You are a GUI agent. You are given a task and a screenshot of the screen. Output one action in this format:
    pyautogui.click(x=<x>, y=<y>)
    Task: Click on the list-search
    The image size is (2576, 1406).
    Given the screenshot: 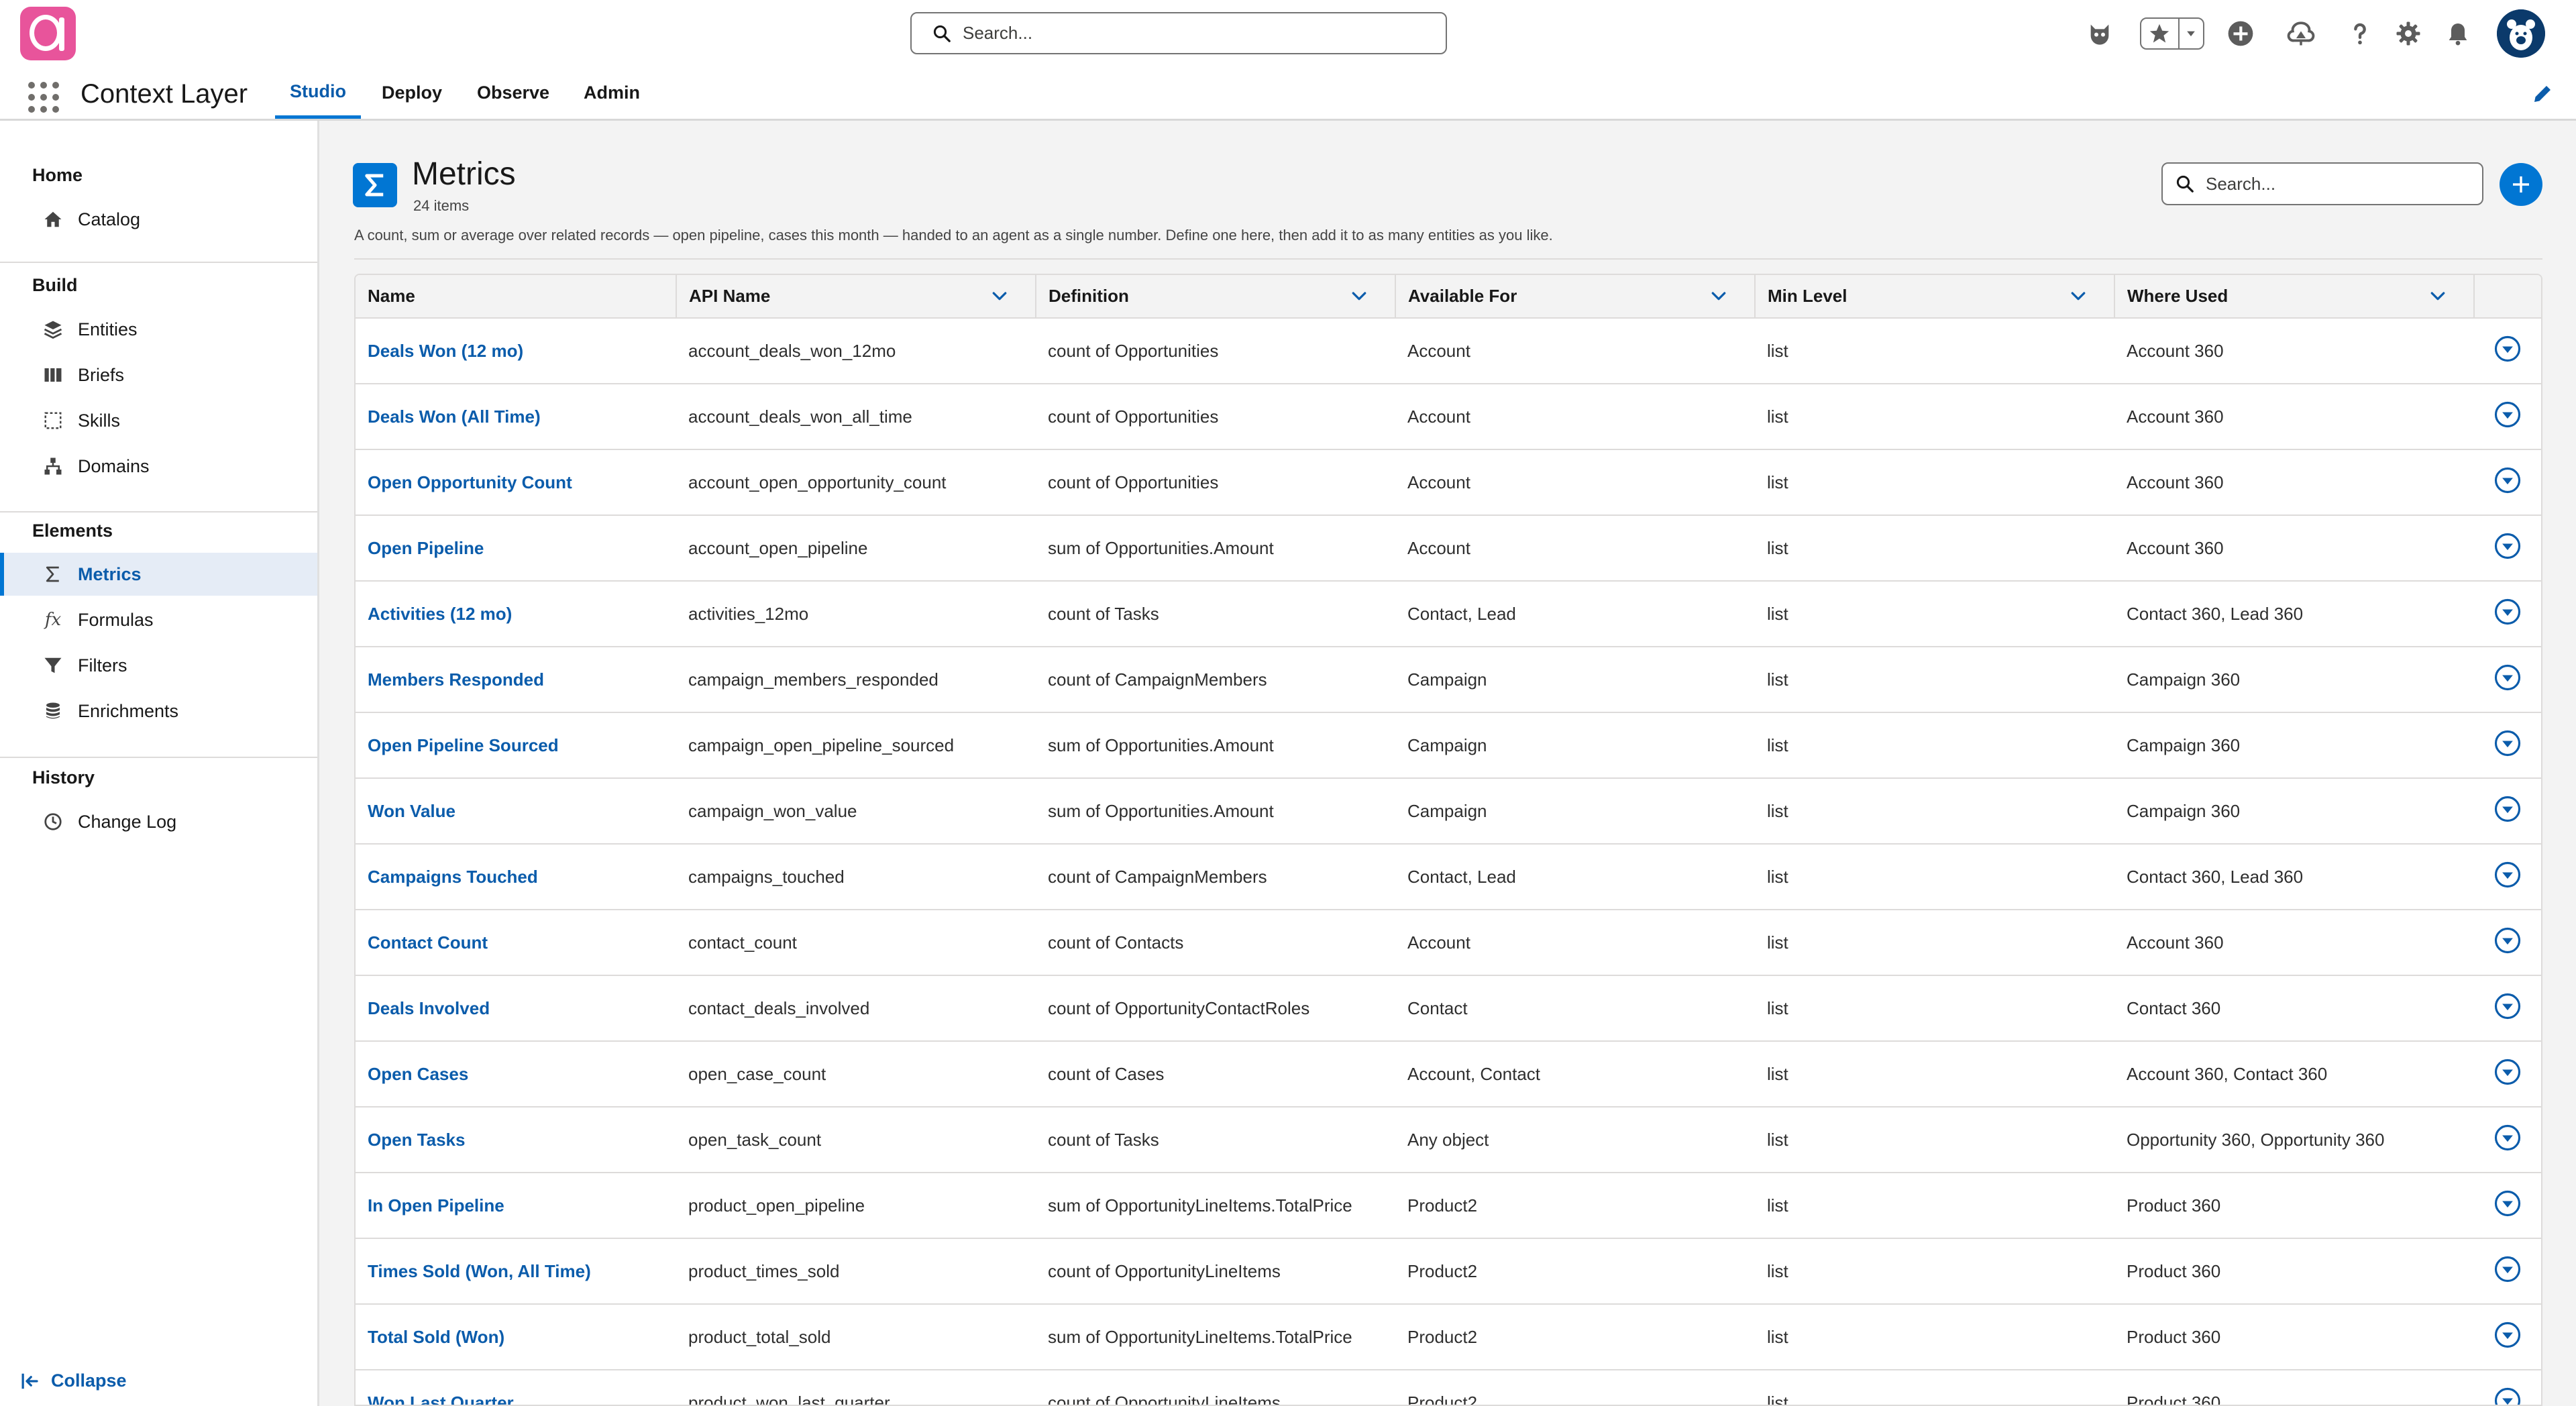 What is the action you would take?
    pyautogui.click(x=2322, y=183)
    